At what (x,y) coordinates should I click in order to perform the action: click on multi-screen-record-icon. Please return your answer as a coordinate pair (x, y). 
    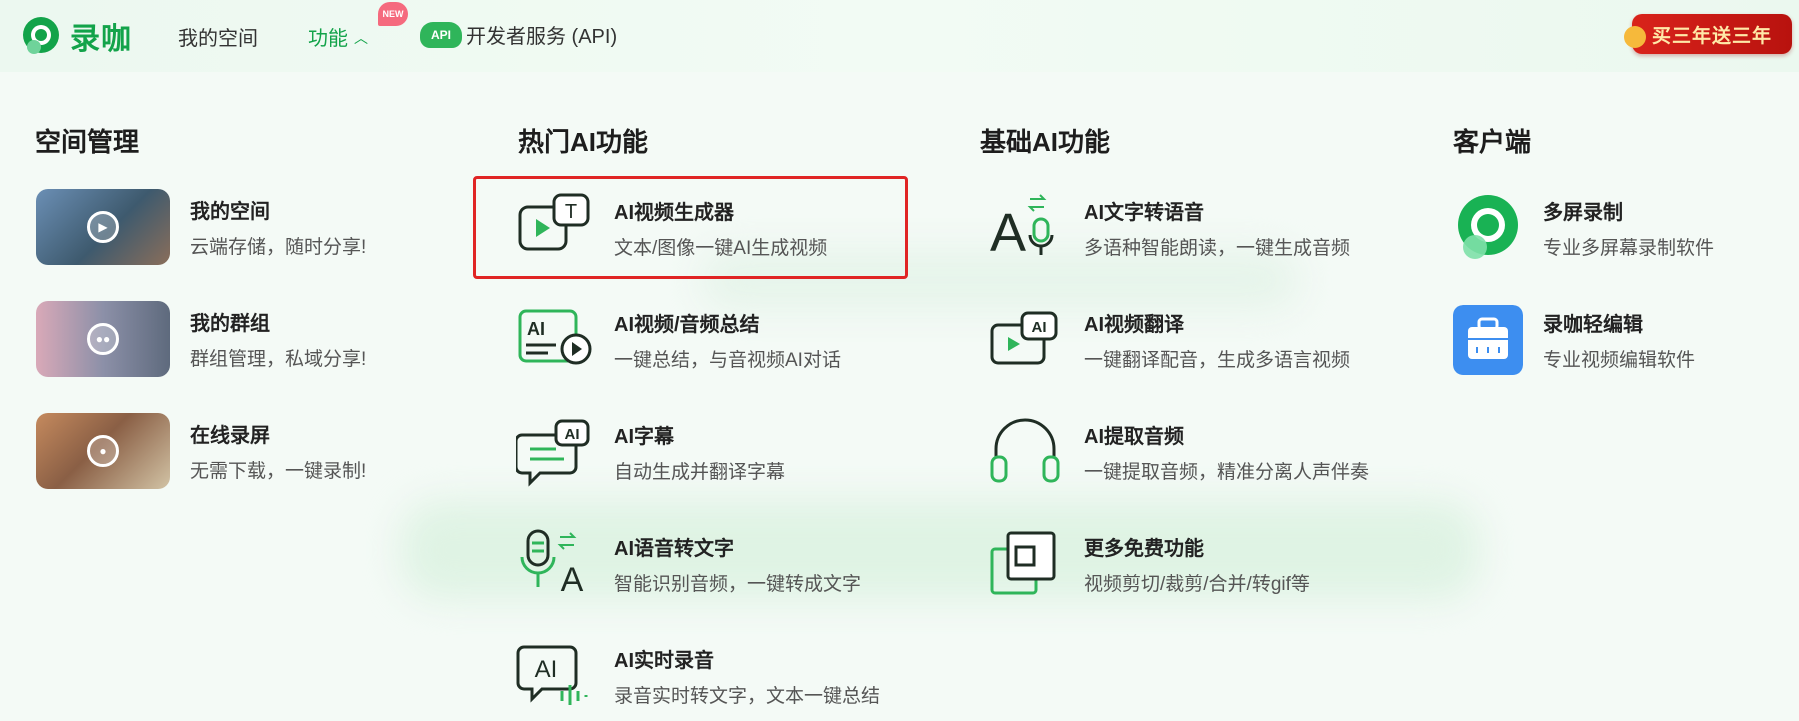
    Looking at the image, I should click on (1488, 227).